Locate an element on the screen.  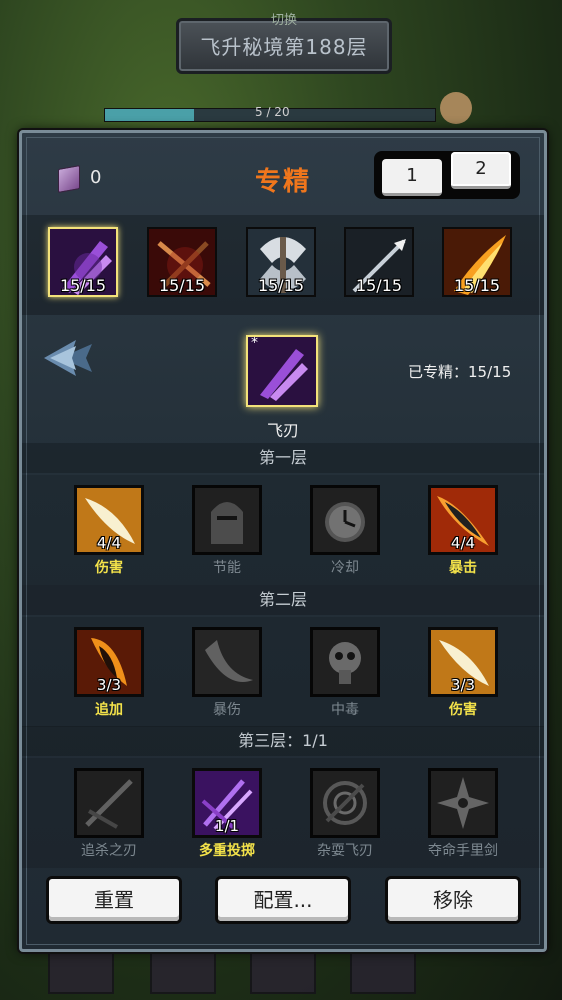
skill-label: 追加 is located at coordinates (109, 710).